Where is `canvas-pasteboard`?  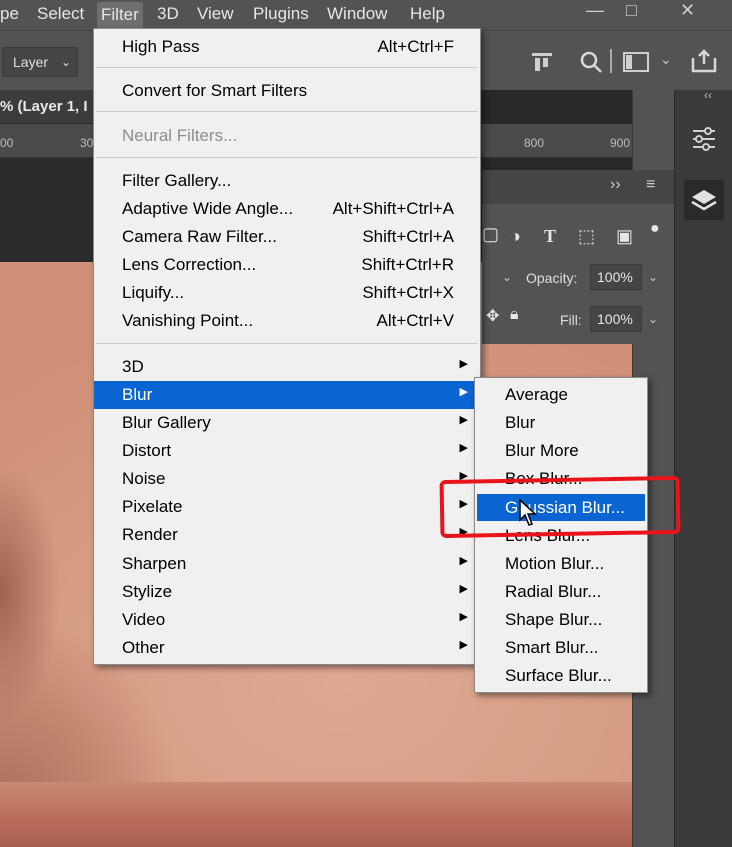 canvas-pasteboard is located at coordinates (46, 210).